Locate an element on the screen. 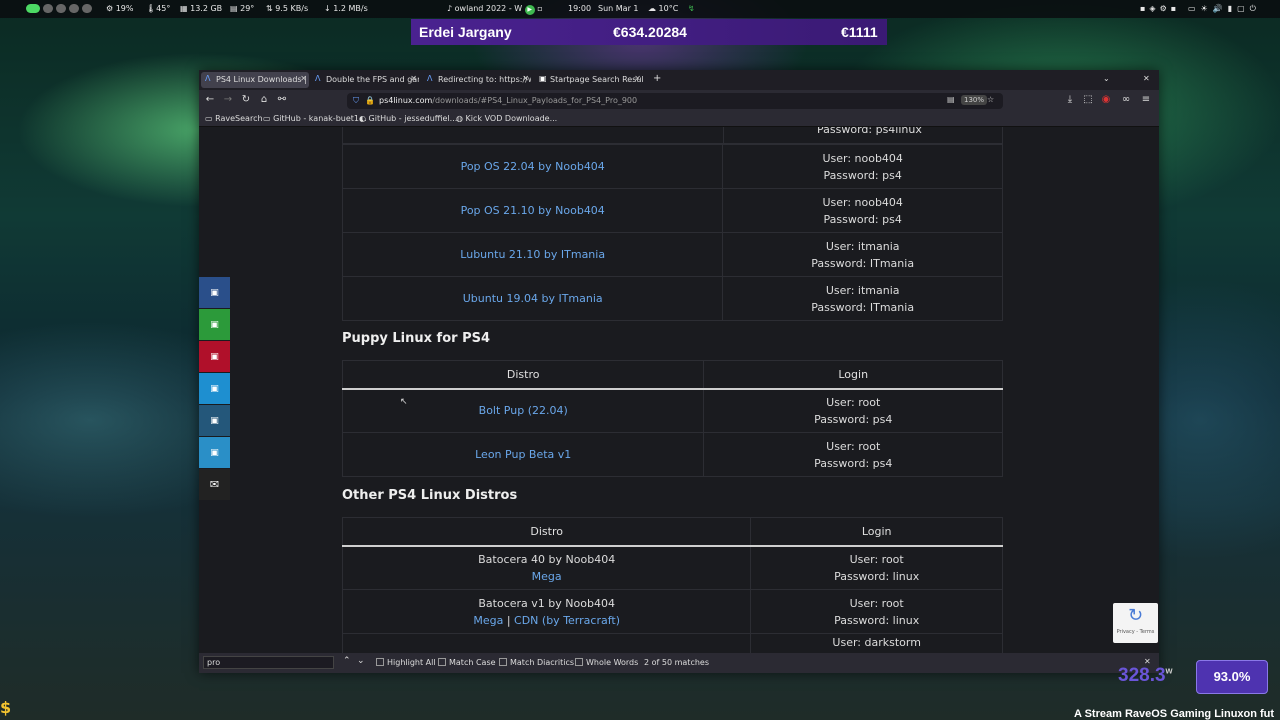 The image size is (1280, 720). tray-icons: ▪◈⚙▪ is located at coordinates (1160, 8).